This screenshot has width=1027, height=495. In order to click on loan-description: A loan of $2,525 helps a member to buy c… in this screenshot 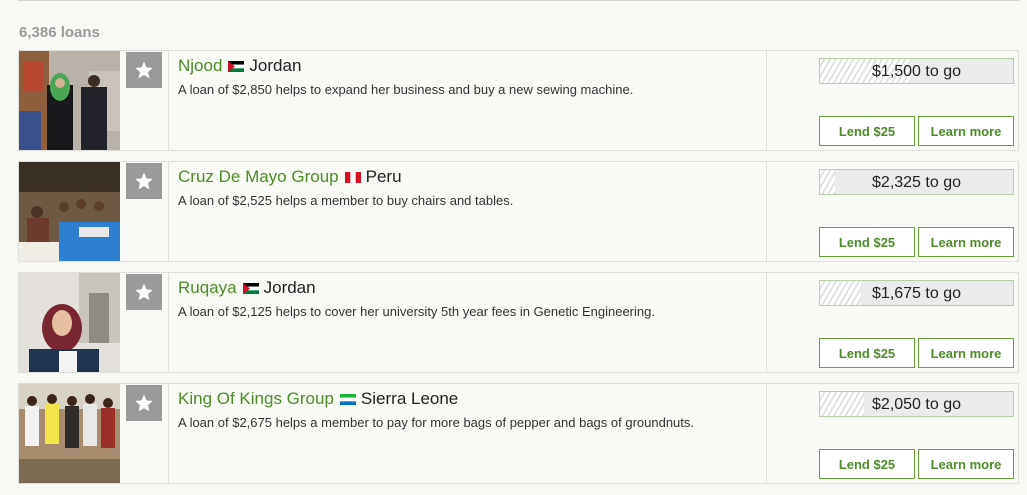, I will do `click(346, 200)`.